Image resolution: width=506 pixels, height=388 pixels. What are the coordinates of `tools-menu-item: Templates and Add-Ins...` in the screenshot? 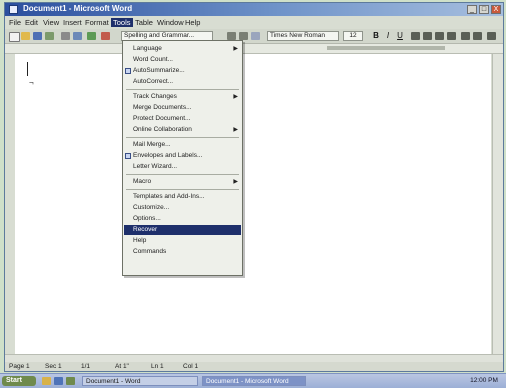 It's located at (182, 197).